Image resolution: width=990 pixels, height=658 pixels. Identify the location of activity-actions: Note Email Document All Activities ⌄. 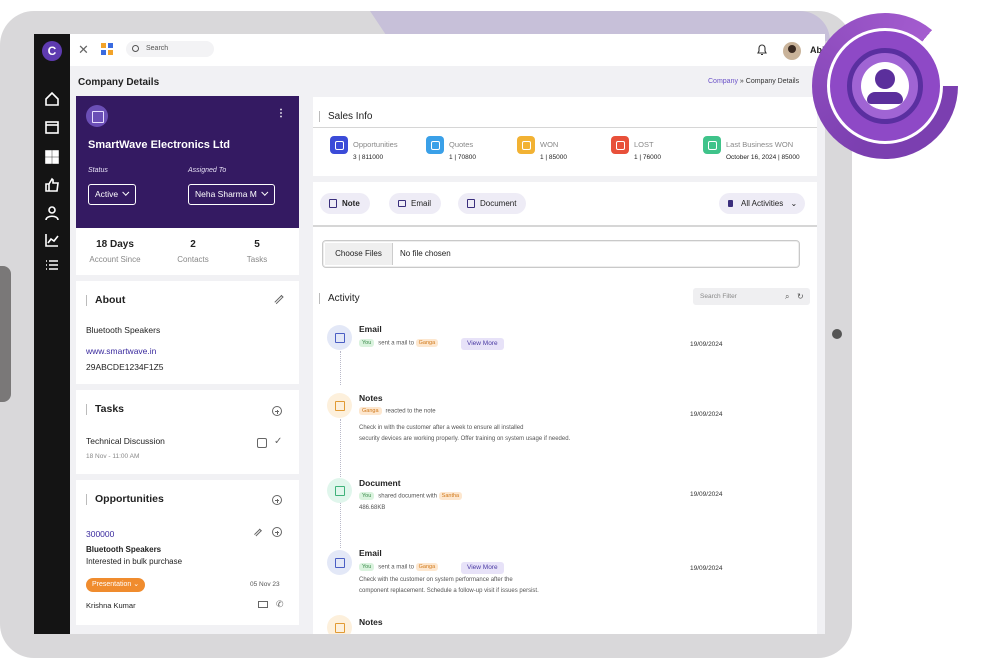
(565, 203).